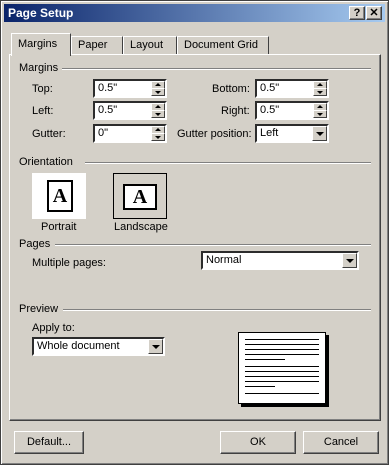 The image size is (389, 465). What do you see at coordinates (224, 260) in the screenshot?
I see `multiple-pages-value: Normal` at bounding box center [224, 260].